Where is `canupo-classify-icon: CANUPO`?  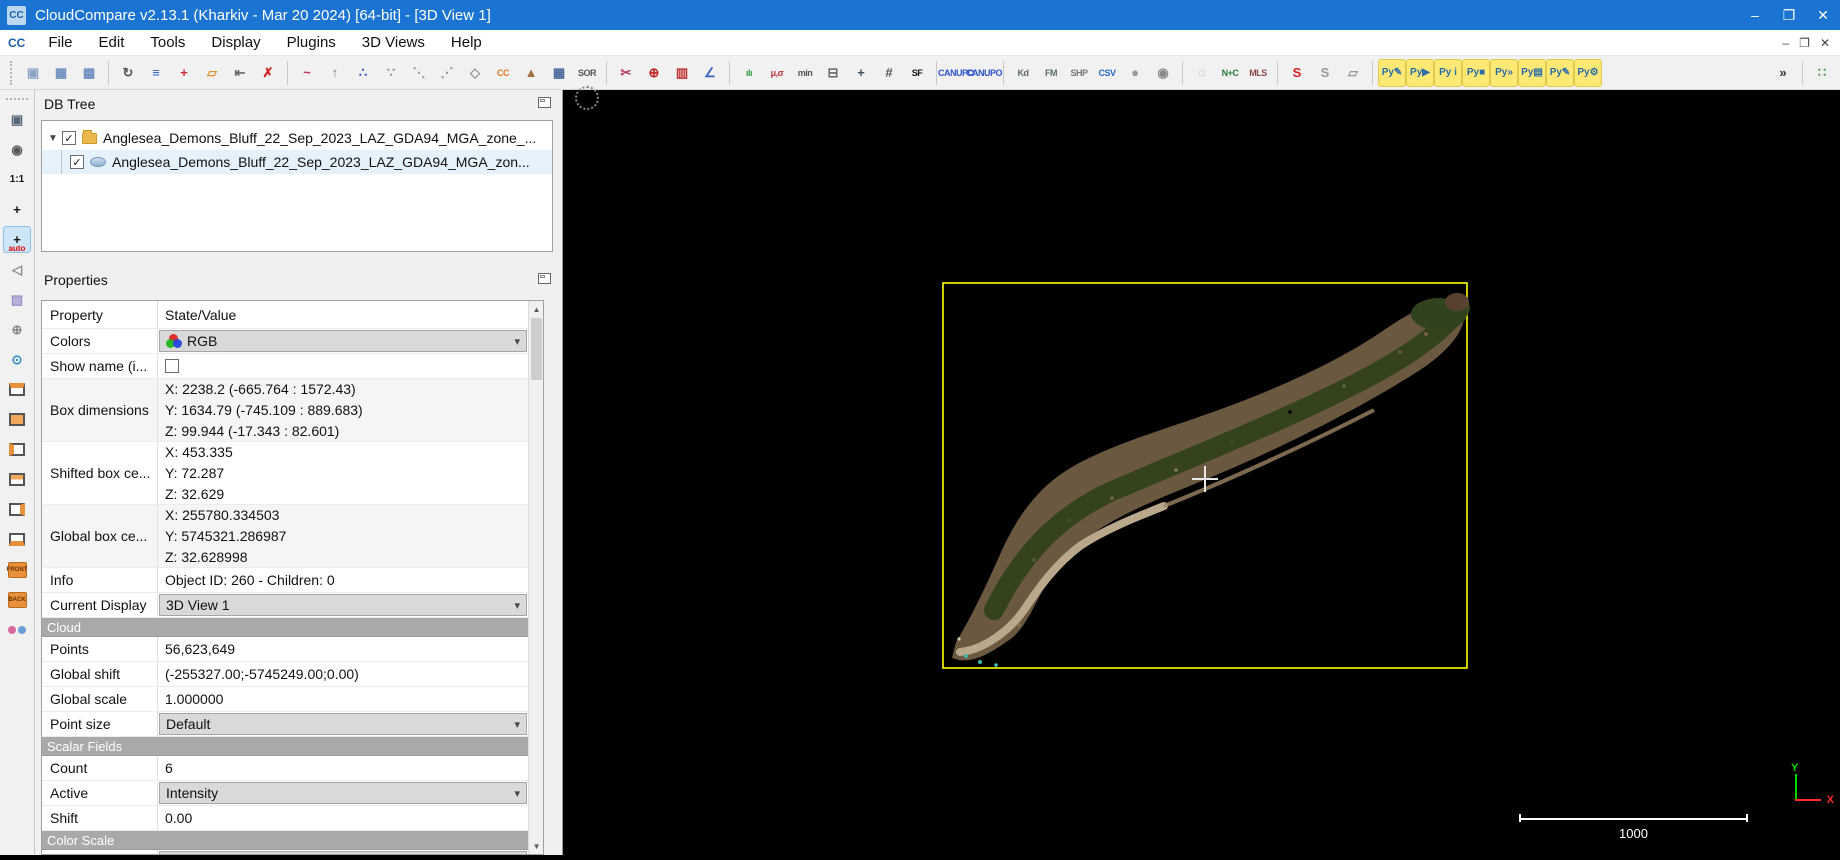 canupo-classify-icon: CANUPO is located at coordinates (984, 73).